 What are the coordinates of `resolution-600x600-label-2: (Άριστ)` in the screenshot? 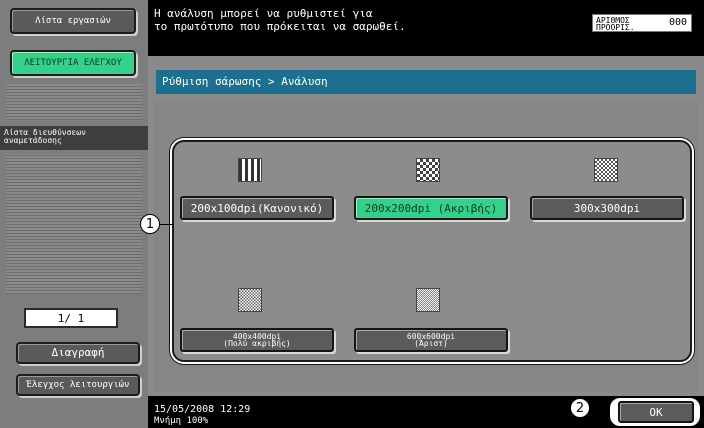 It's located at (431, 343).